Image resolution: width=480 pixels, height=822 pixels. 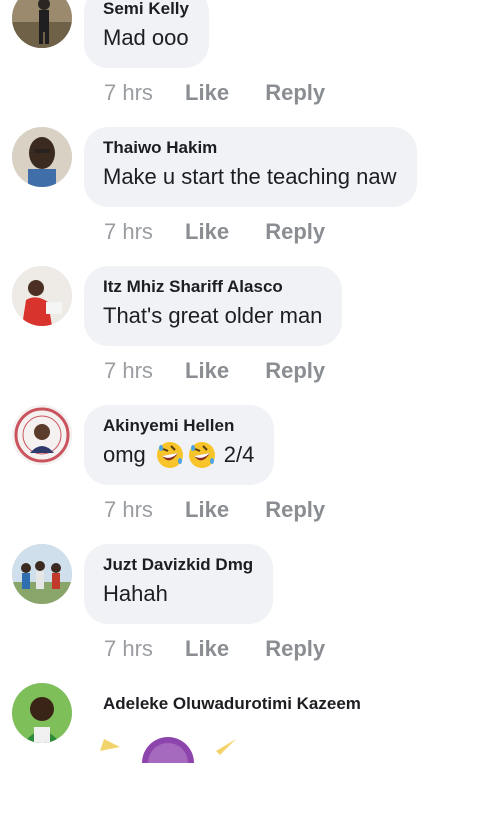 I want to click on comment-author: Thaiwo Hakim, so click(x=250, y=148).